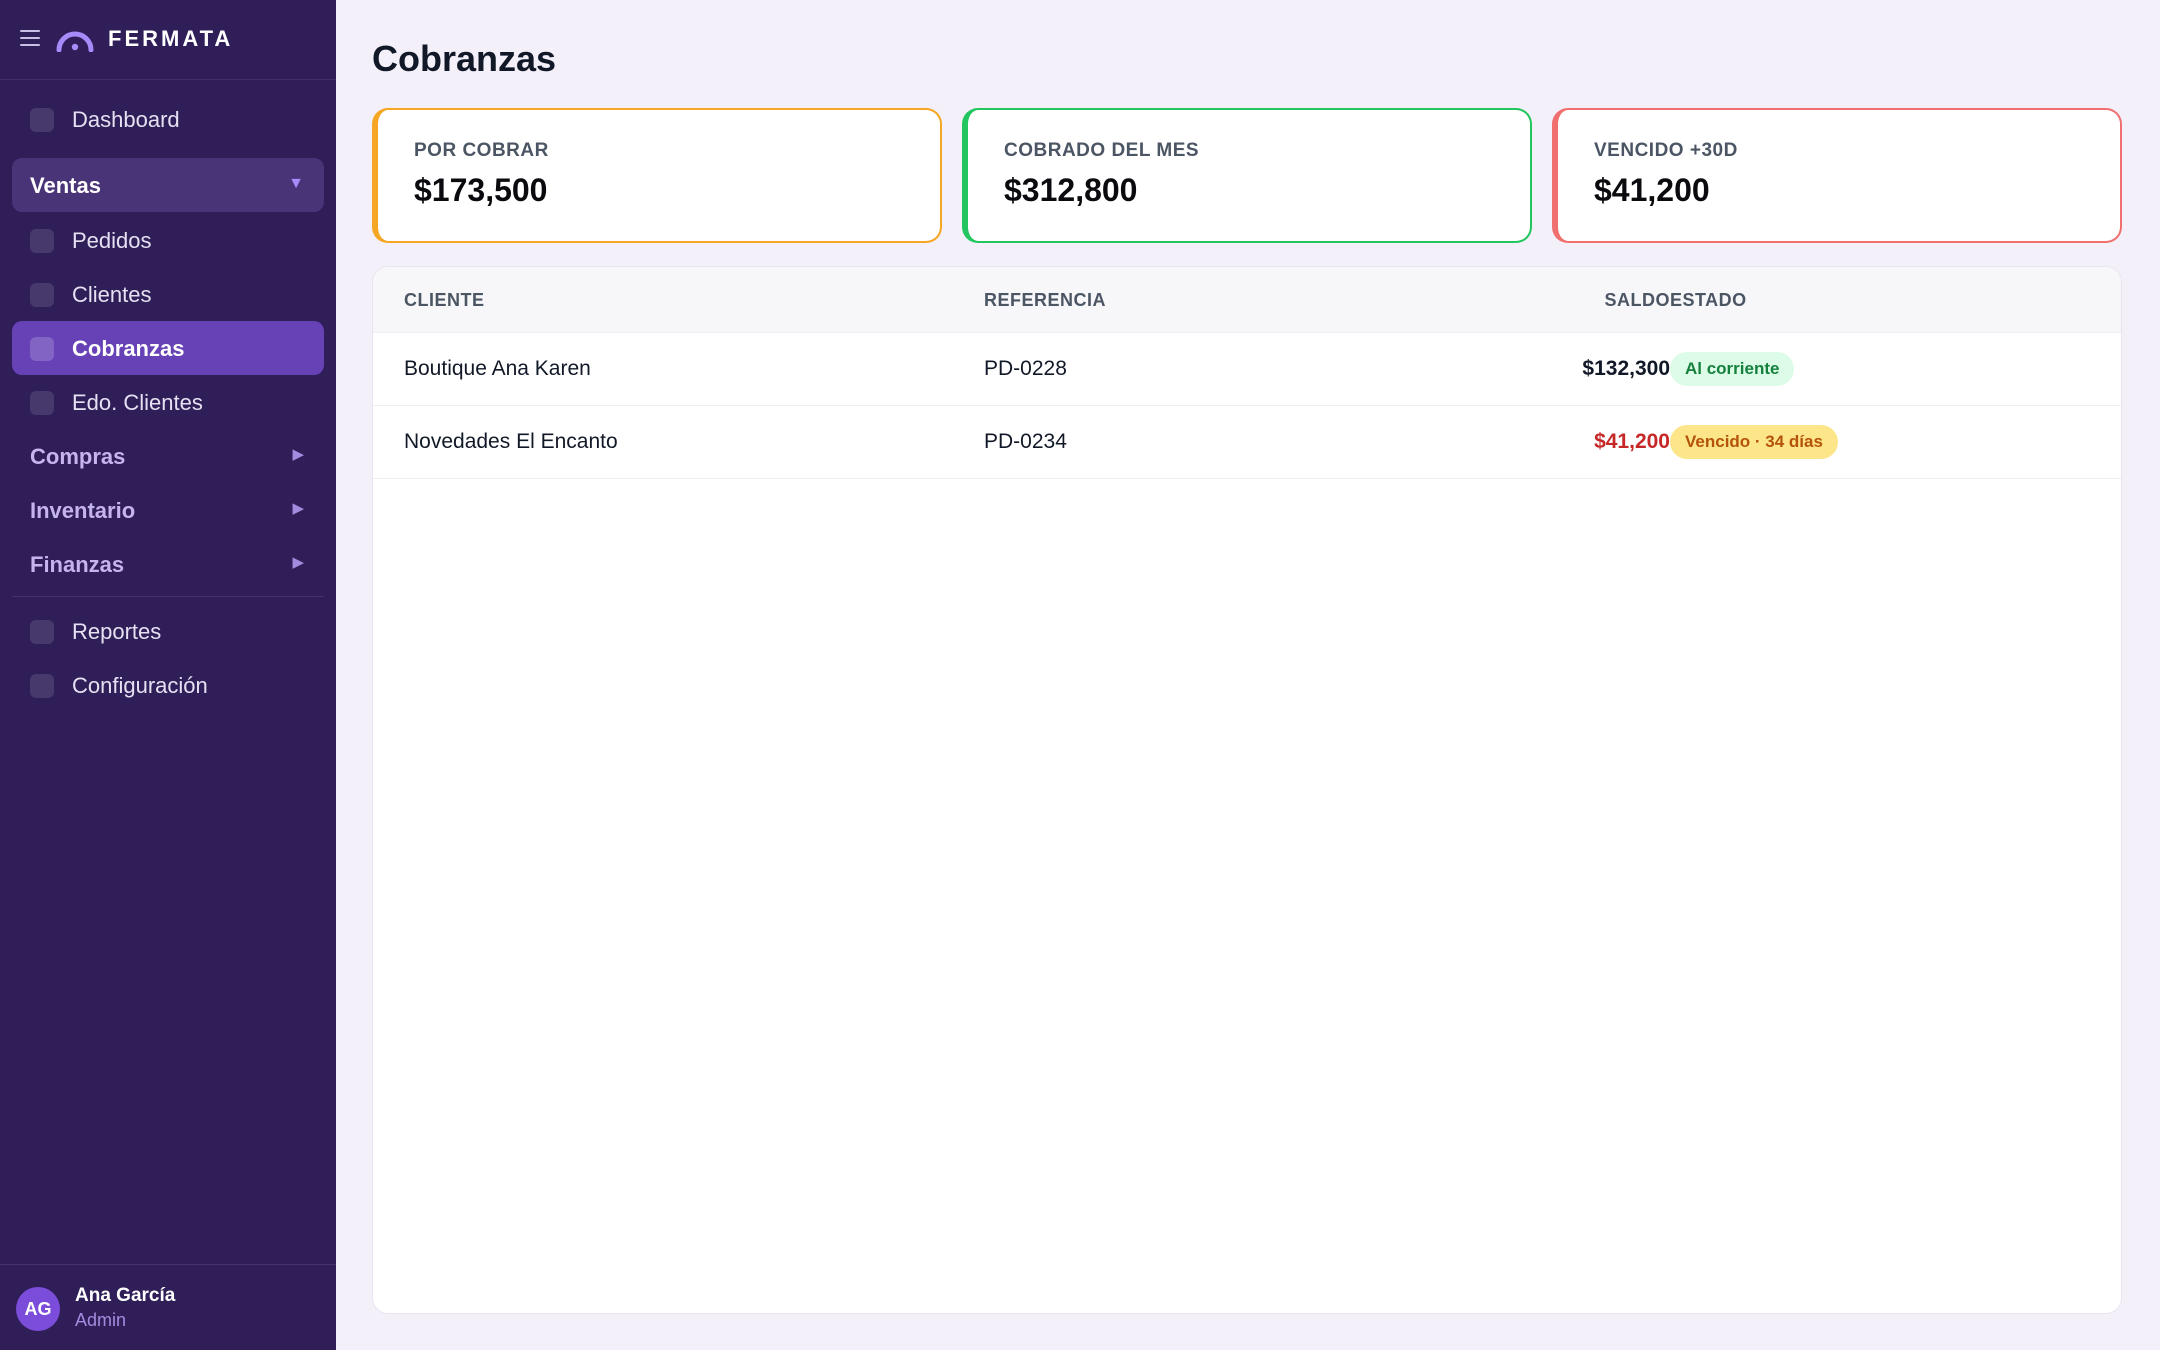  Describe the element at coordinates (481, 150) in the screenshot. I see `stat-label: POR COBRAR` at that location.